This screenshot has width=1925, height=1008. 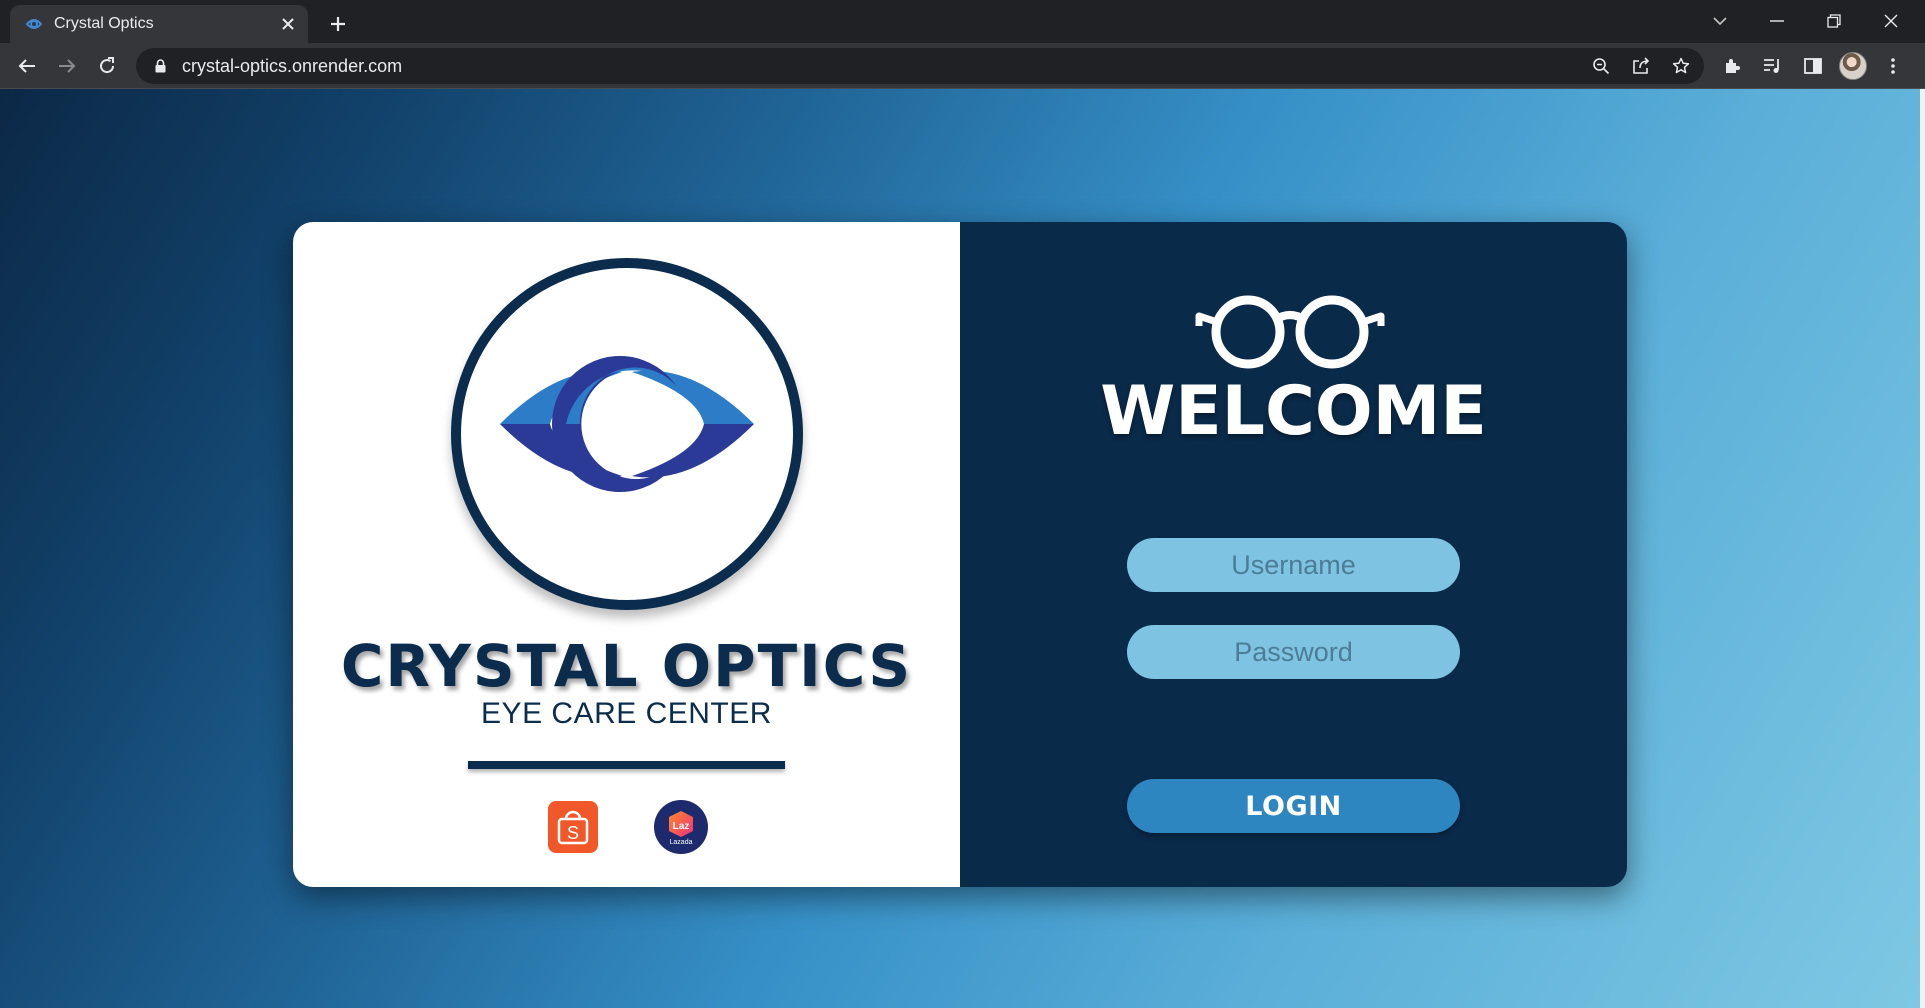 I want to click on profile-avatar, so click(x=1853, y=66).